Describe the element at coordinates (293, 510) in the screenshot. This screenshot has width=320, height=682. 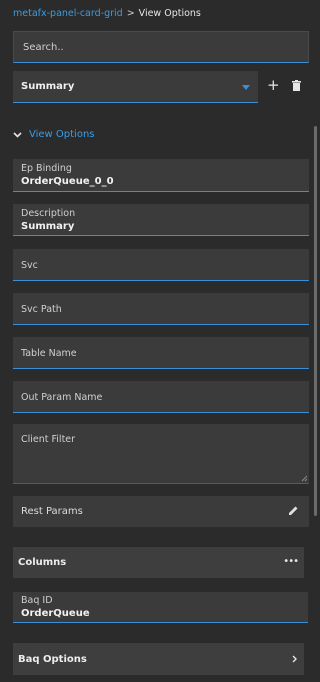
I see `pencil-icon` at that location.